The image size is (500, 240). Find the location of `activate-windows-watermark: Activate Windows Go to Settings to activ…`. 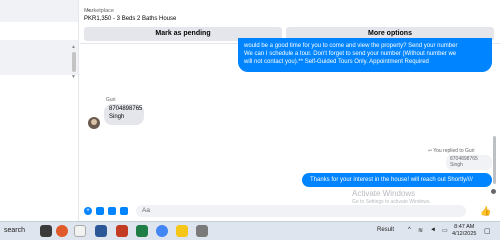

activate-windows-watermark: Activate Windows Go to Settings to activ… is located at coordinates (391, 197).